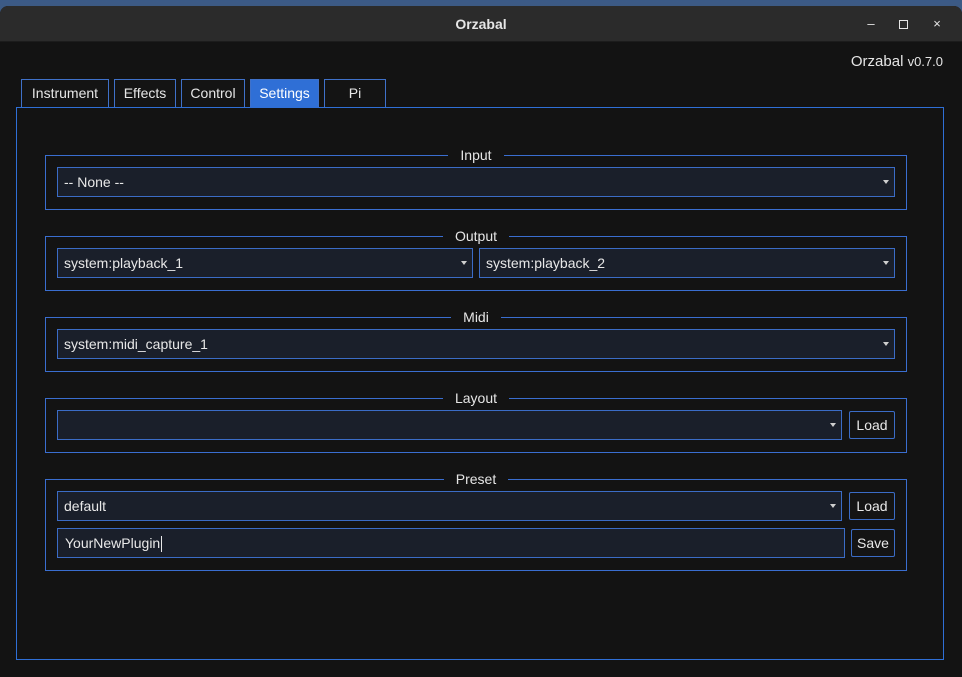 The width and height of the screenshot is (962, 677). Describe the element at coordinates (136, 344) in the screenshot. I see `midi-select-value: system:midi_capture_1` at that location.